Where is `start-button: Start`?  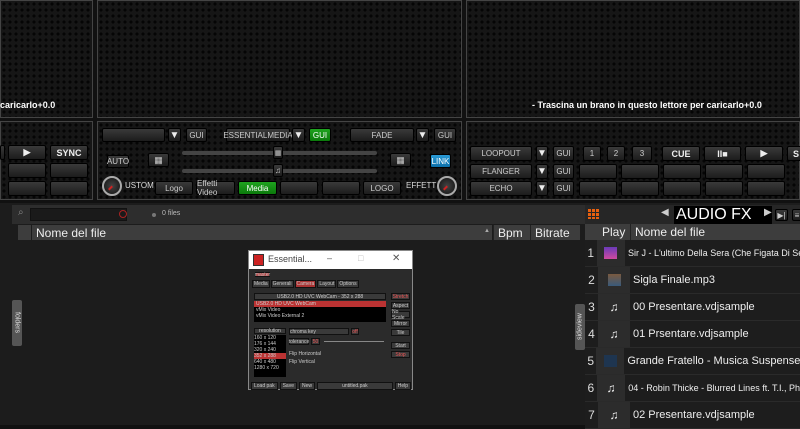 start-button: Start is located at coordinates (400, 345).